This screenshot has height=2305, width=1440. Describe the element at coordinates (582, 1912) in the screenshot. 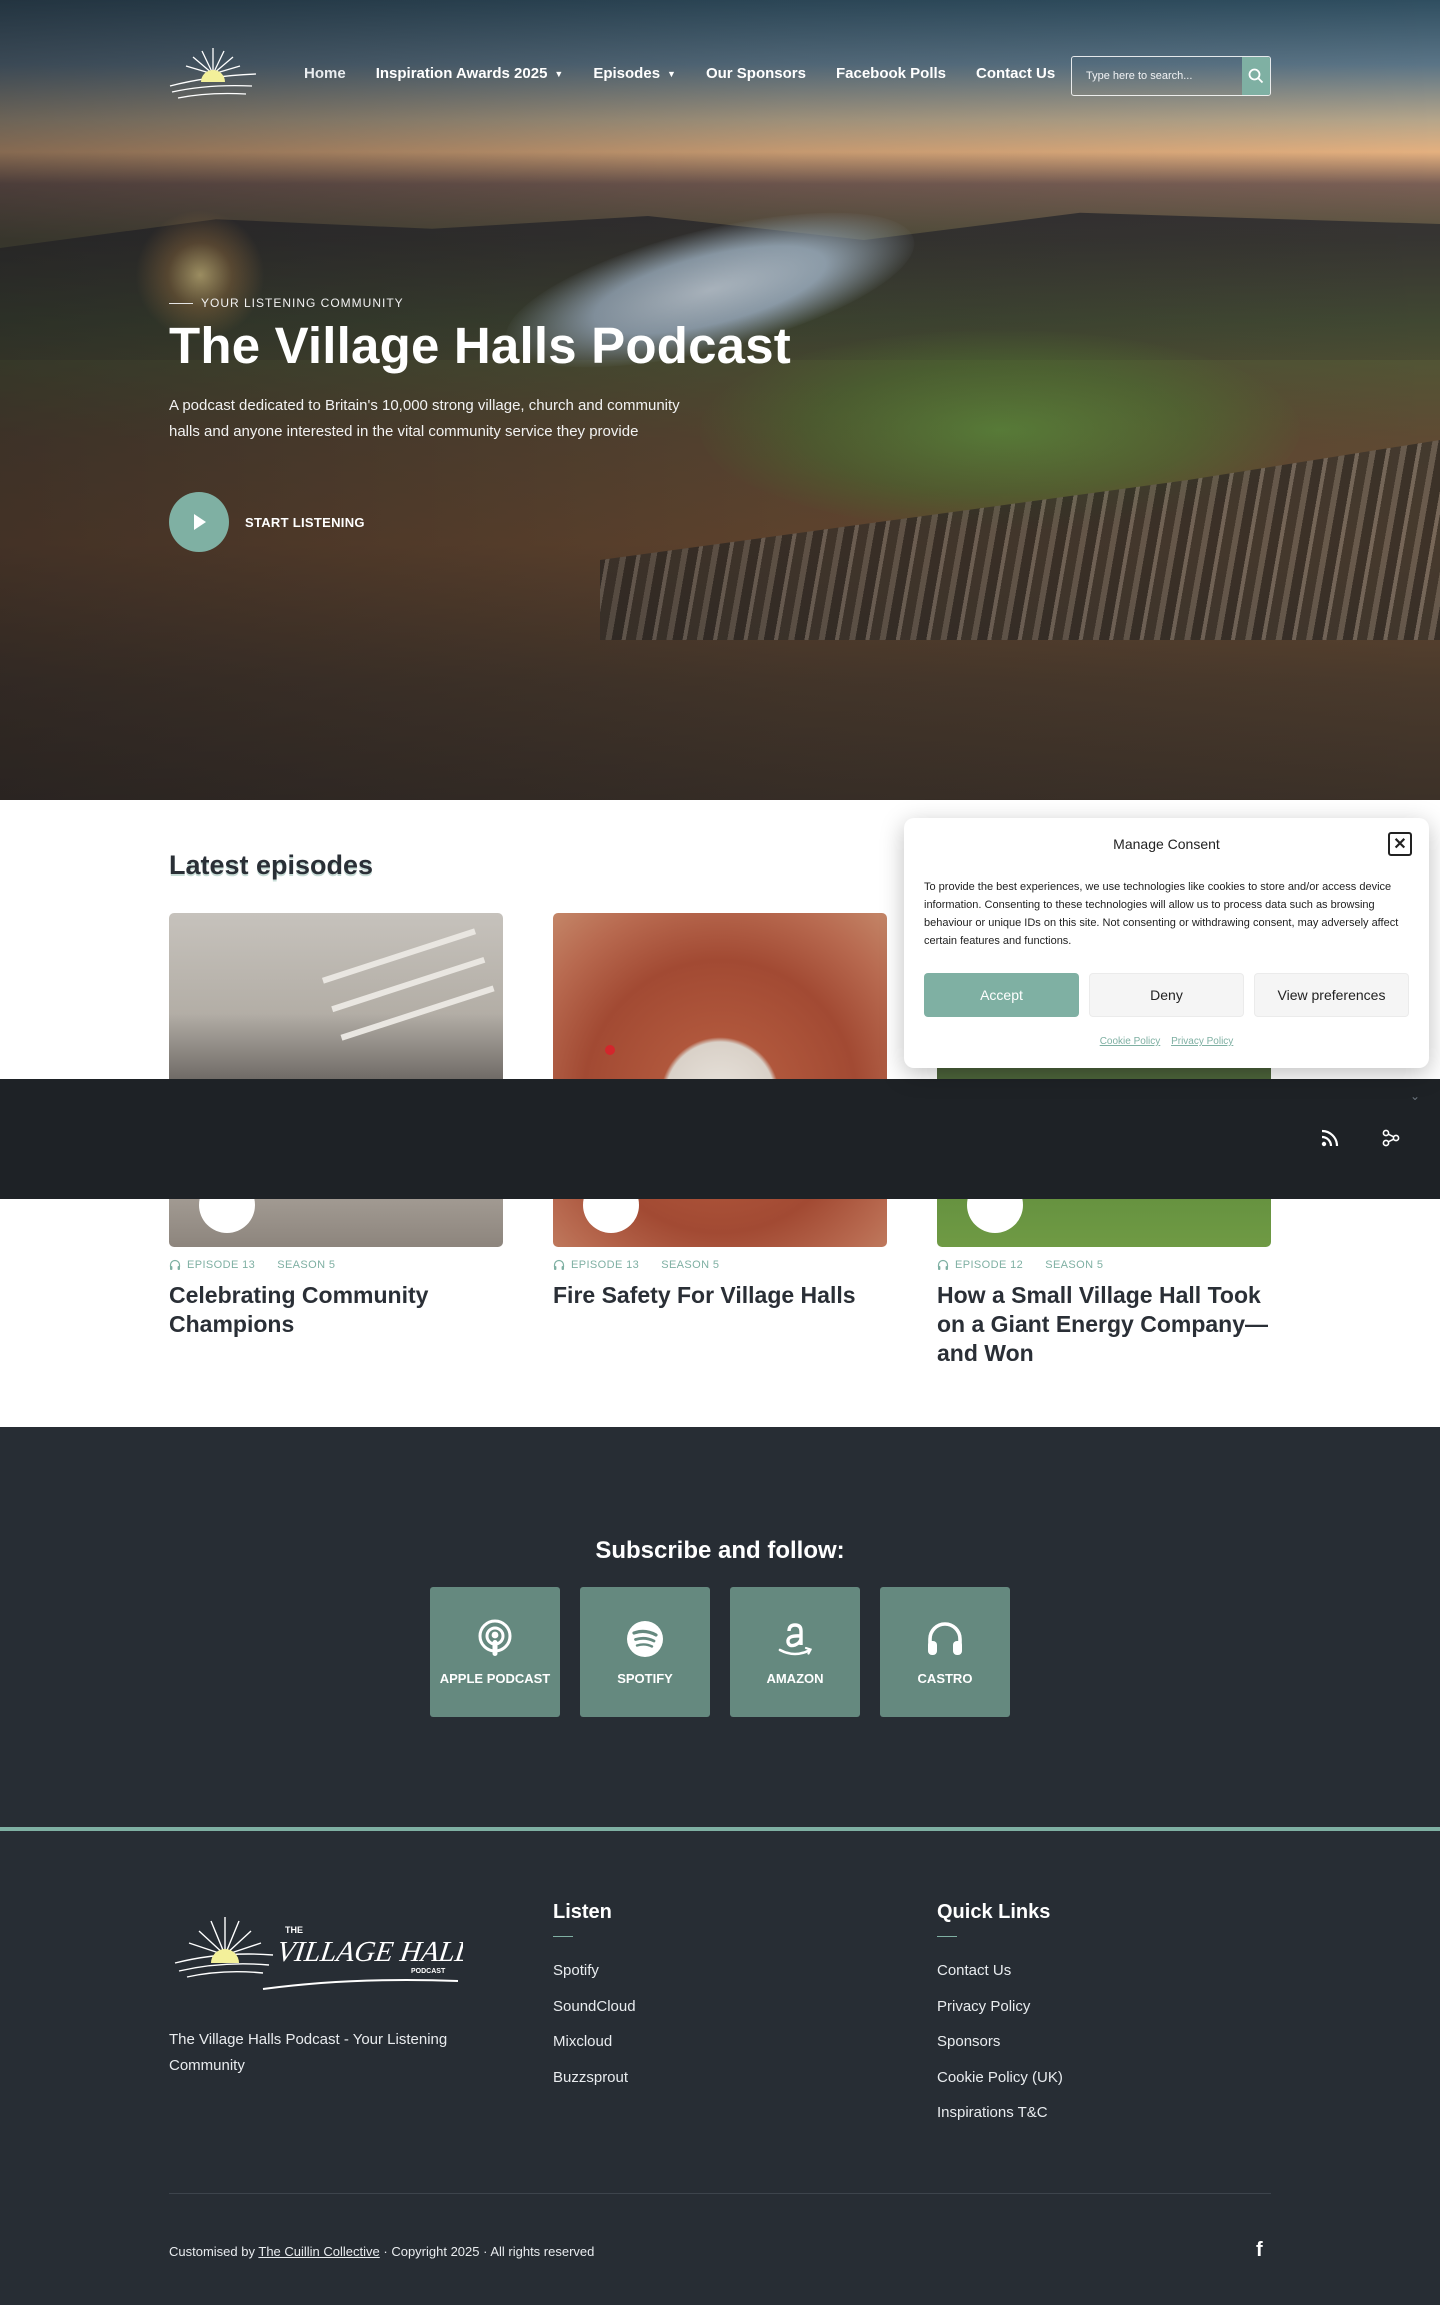

I see `footer-listen-title: Listen` at that location.